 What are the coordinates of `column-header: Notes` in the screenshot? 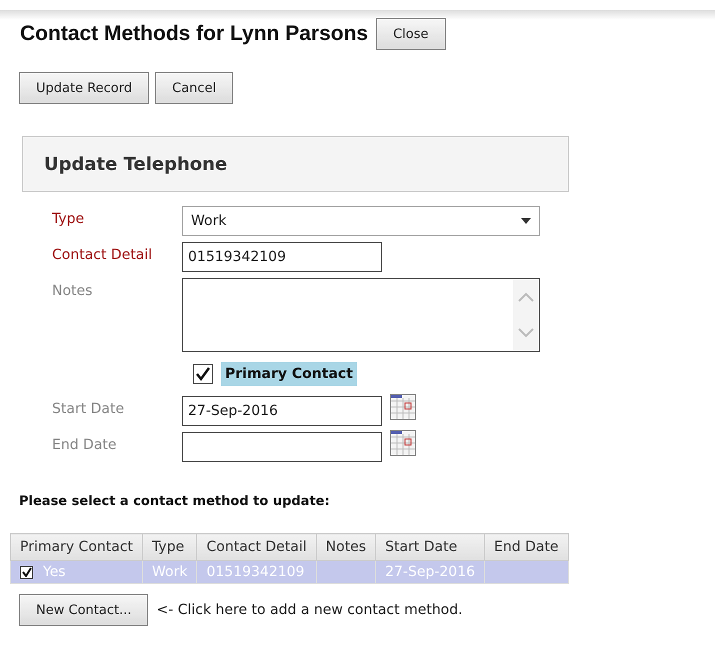 It's located at (346, 547).